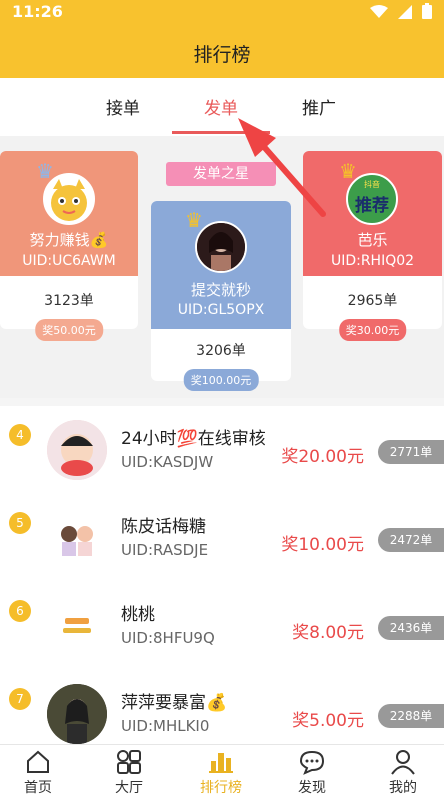 Image resolution: width=444 pixels, height=798 pixels. Describe the element at coordinates (163, 527) in the screenshot. I see `row-name: 陈皮话梅糖` at that location.